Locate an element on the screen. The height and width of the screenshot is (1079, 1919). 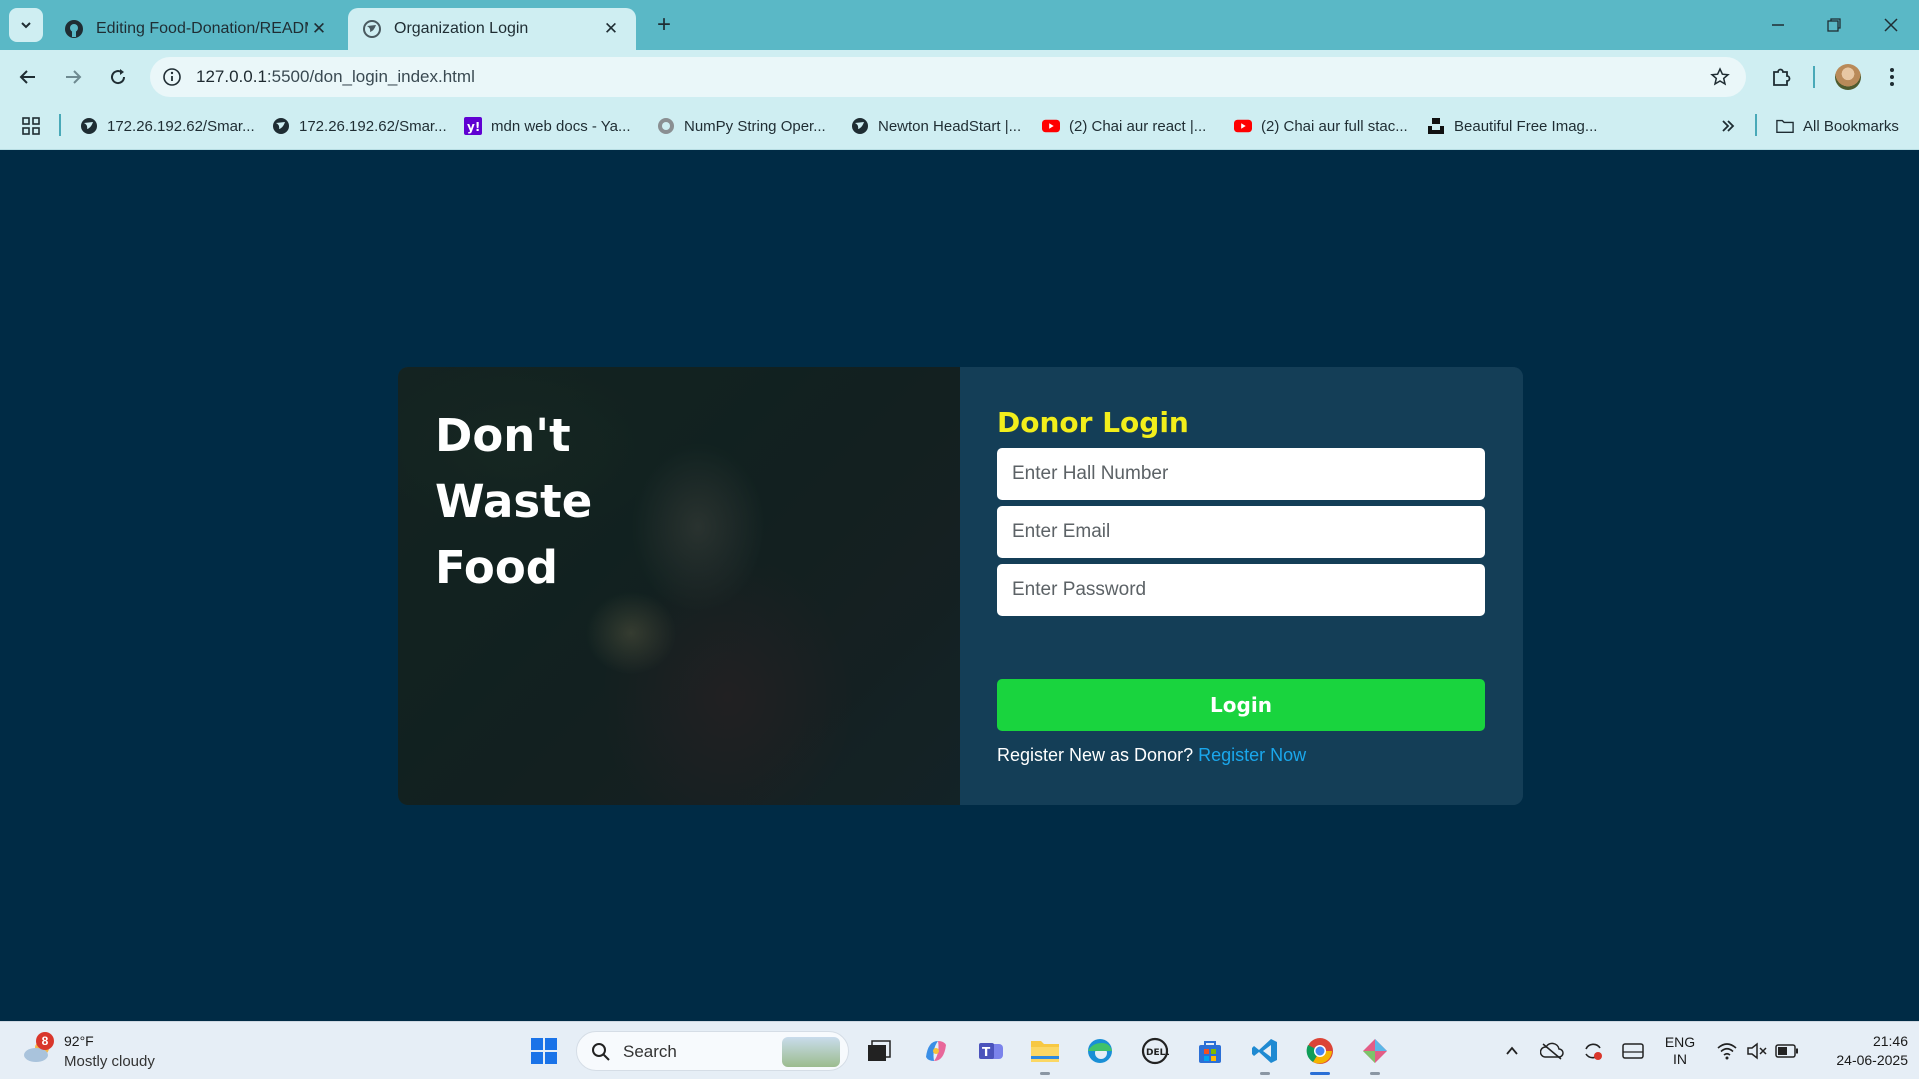
svg-text: y! is located at coordinates (473, 127).